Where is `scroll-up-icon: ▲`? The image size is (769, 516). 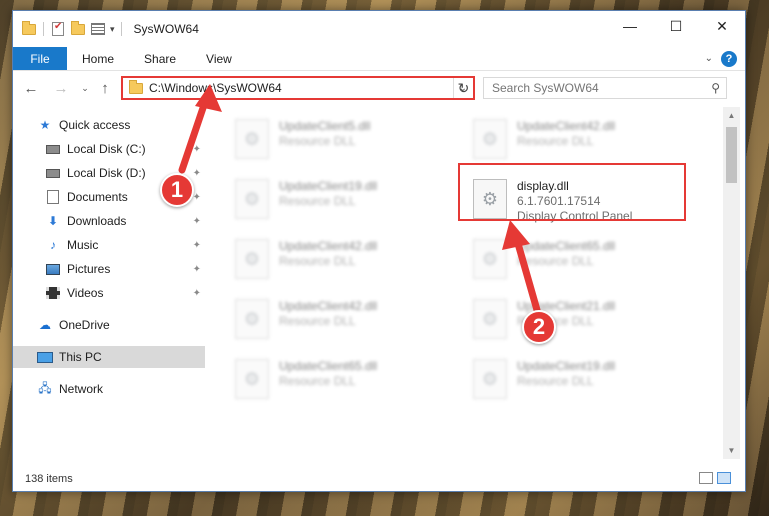
scroll-up-icon: ▲ is located at coordinates (731, 115).